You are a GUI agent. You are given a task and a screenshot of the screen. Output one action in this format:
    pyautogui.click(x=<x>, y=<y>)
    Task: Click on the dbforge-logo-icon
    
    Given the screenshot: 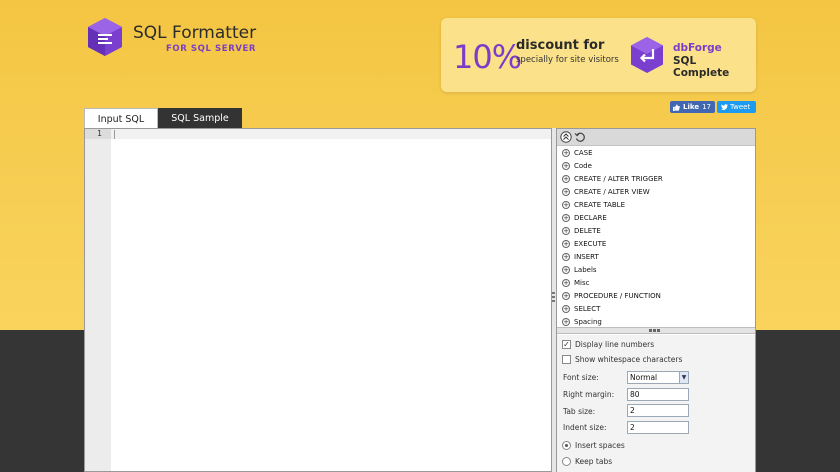 What is the action you would take?
    pyautogui.click(x=647, y=55)
    